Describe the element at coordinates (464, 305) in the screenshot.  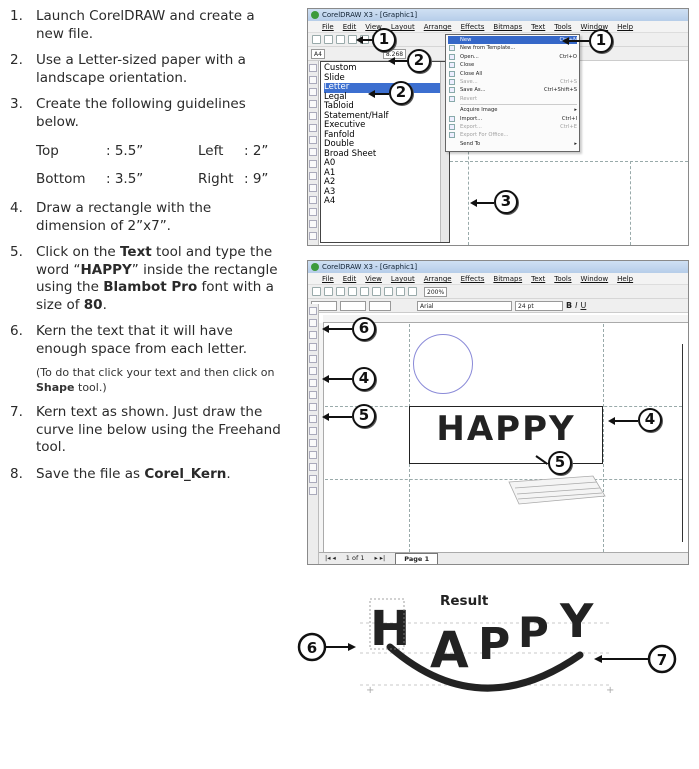
I see `font-list-dropdown: Arial` at that location.